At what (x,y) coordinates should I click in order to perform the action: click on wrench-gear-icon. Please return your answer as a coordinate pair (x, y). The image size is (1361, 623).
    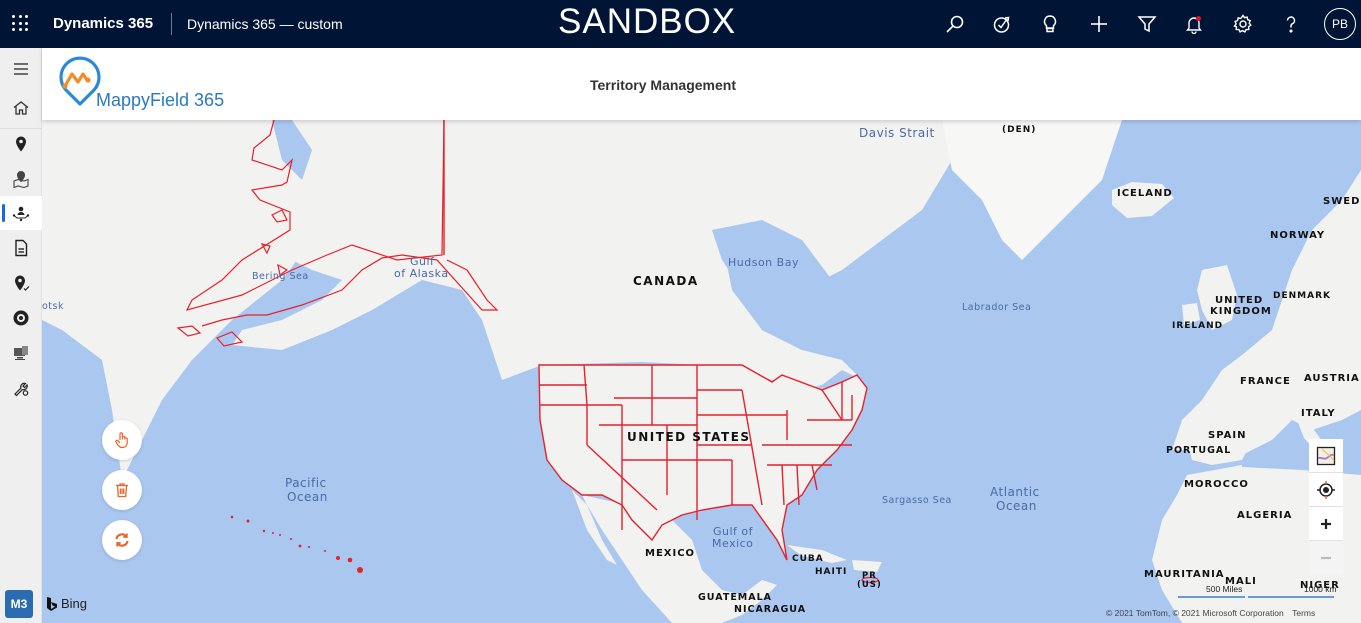
    Looking at the image, I should click on (21, 389).